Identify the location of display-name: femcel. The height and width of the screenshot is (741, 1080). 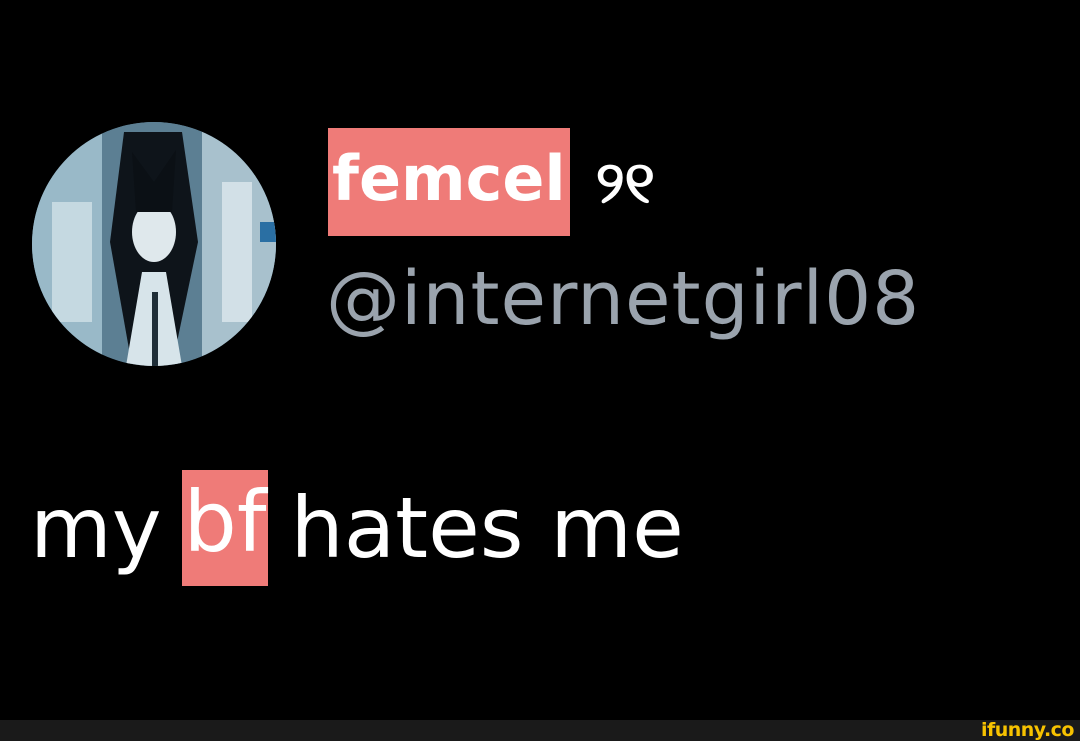
(449, 182).